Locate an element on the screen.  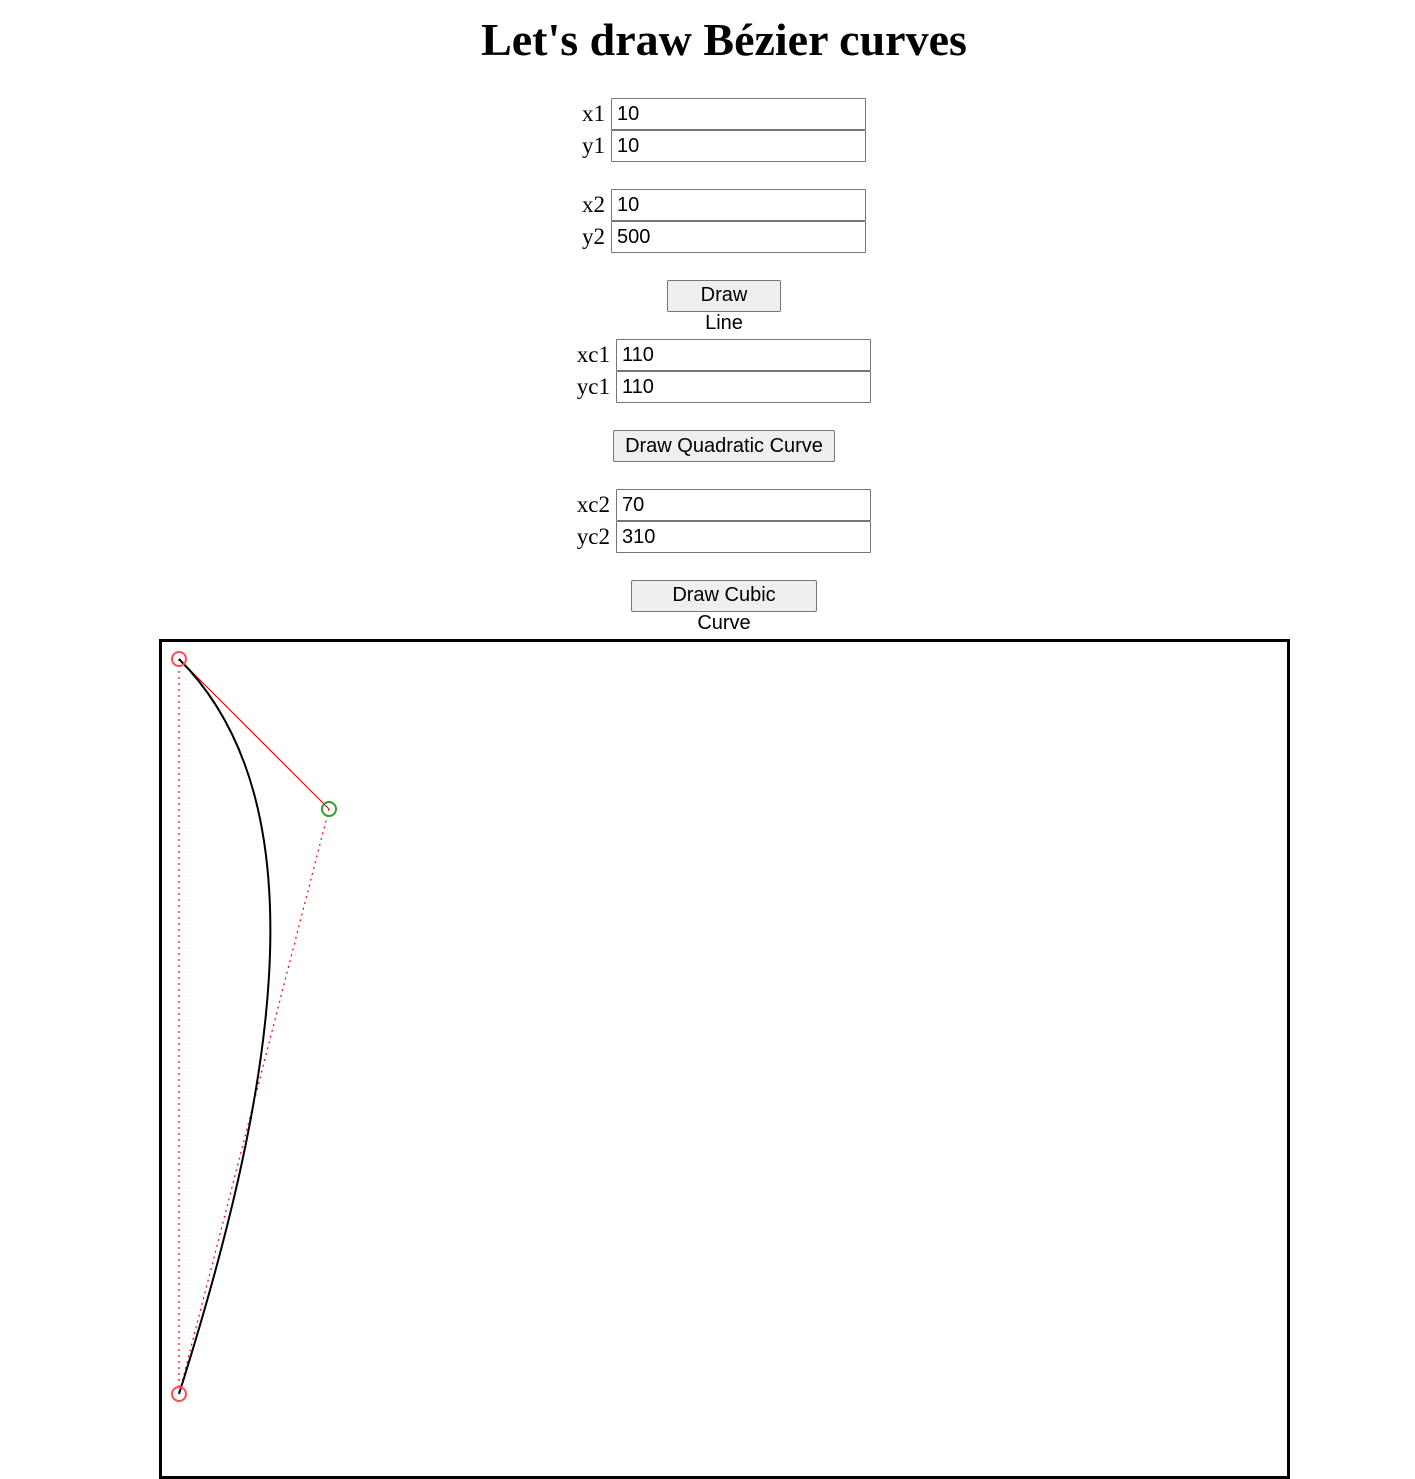
xc2-label: xc2 is located at coordinates (593, 504).